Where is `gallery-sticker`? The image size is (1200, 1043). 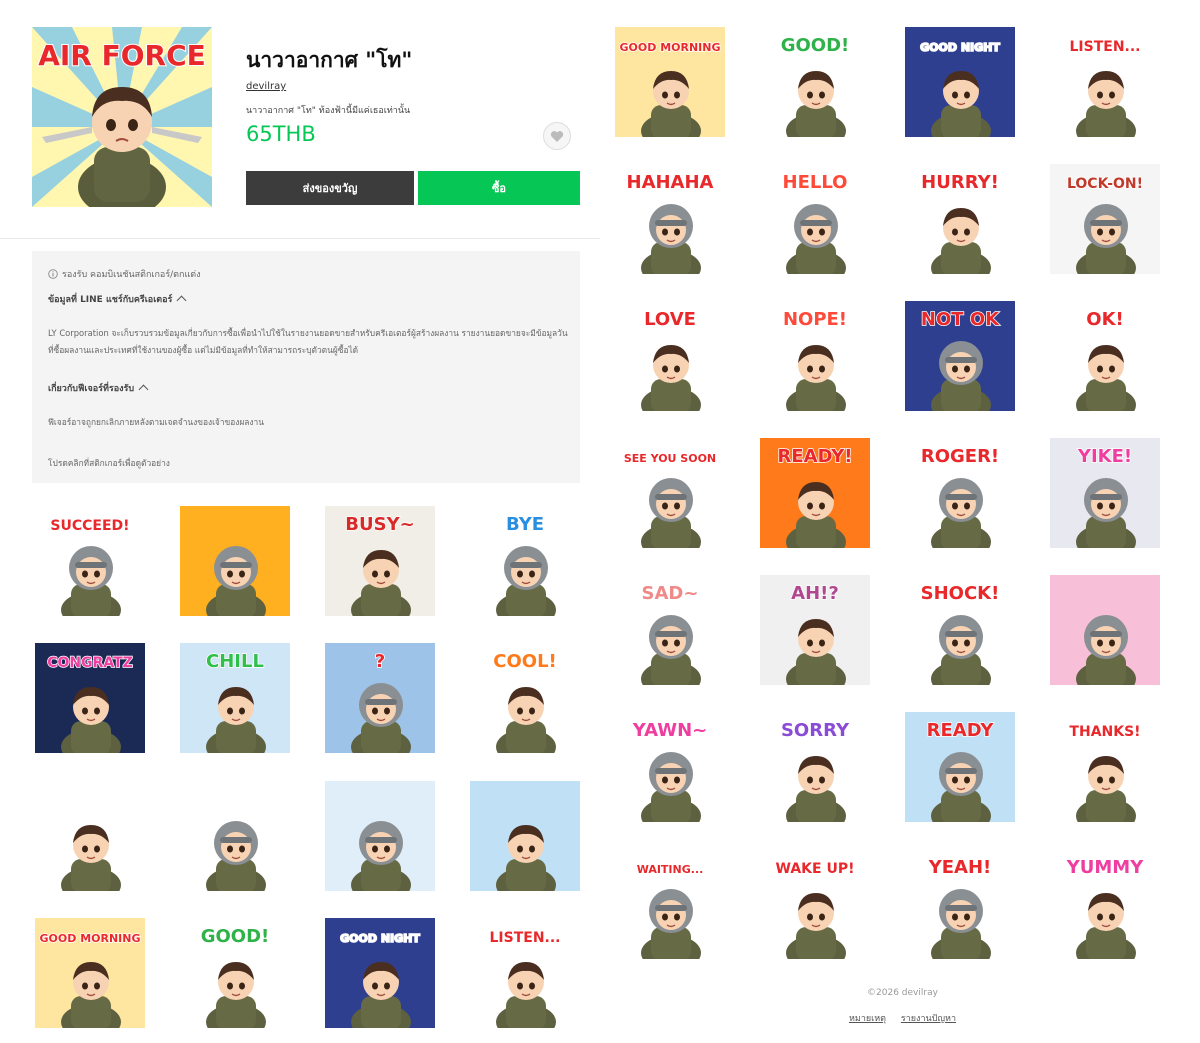 gallery-sticker is located at coordinates (1105, 630).